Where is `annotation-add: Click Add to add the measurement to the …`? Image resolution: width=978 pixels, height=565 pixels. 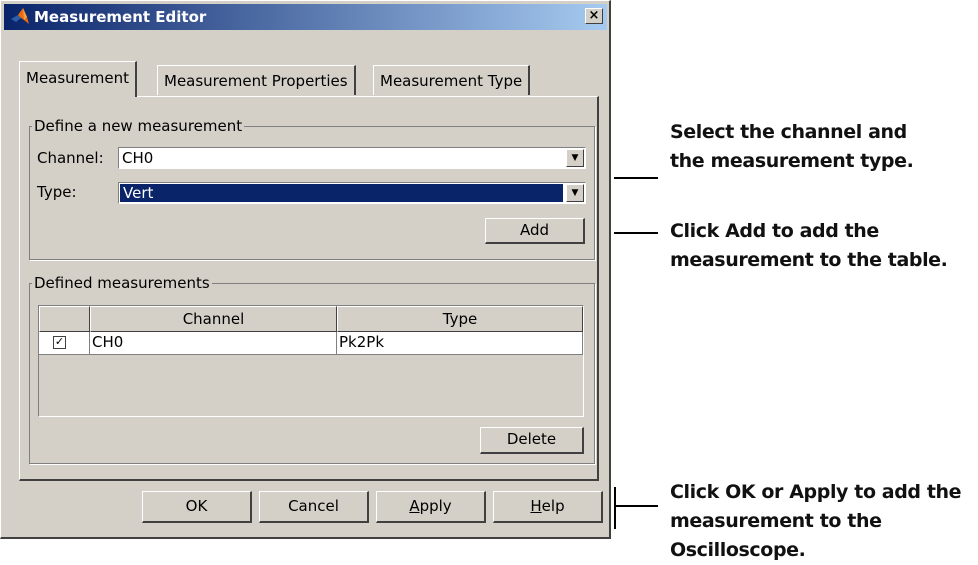
annotation-add: Click Add to add the measurement to the … is located at coordinates (809, 246).